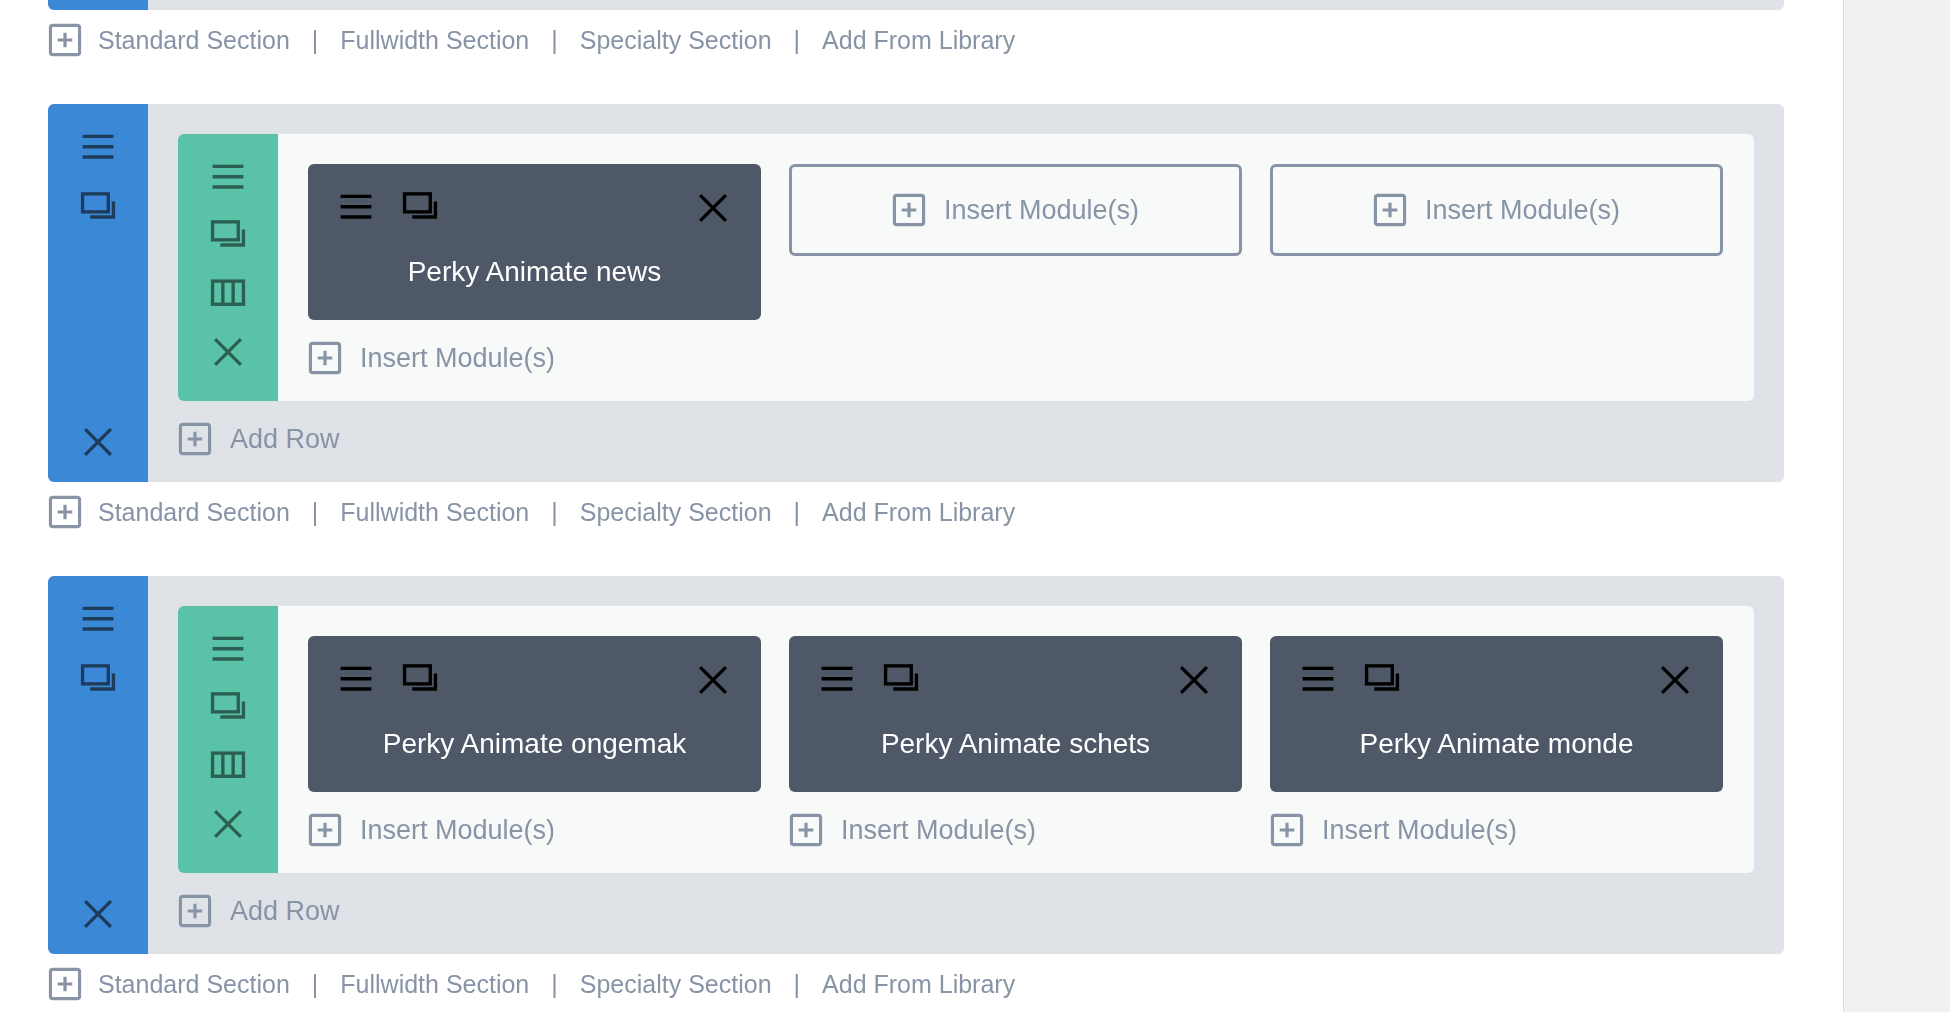 This screenshot has width=1950, height=1012. I want to click on module-block: Perky Animate ongemak, so click(534, 714).